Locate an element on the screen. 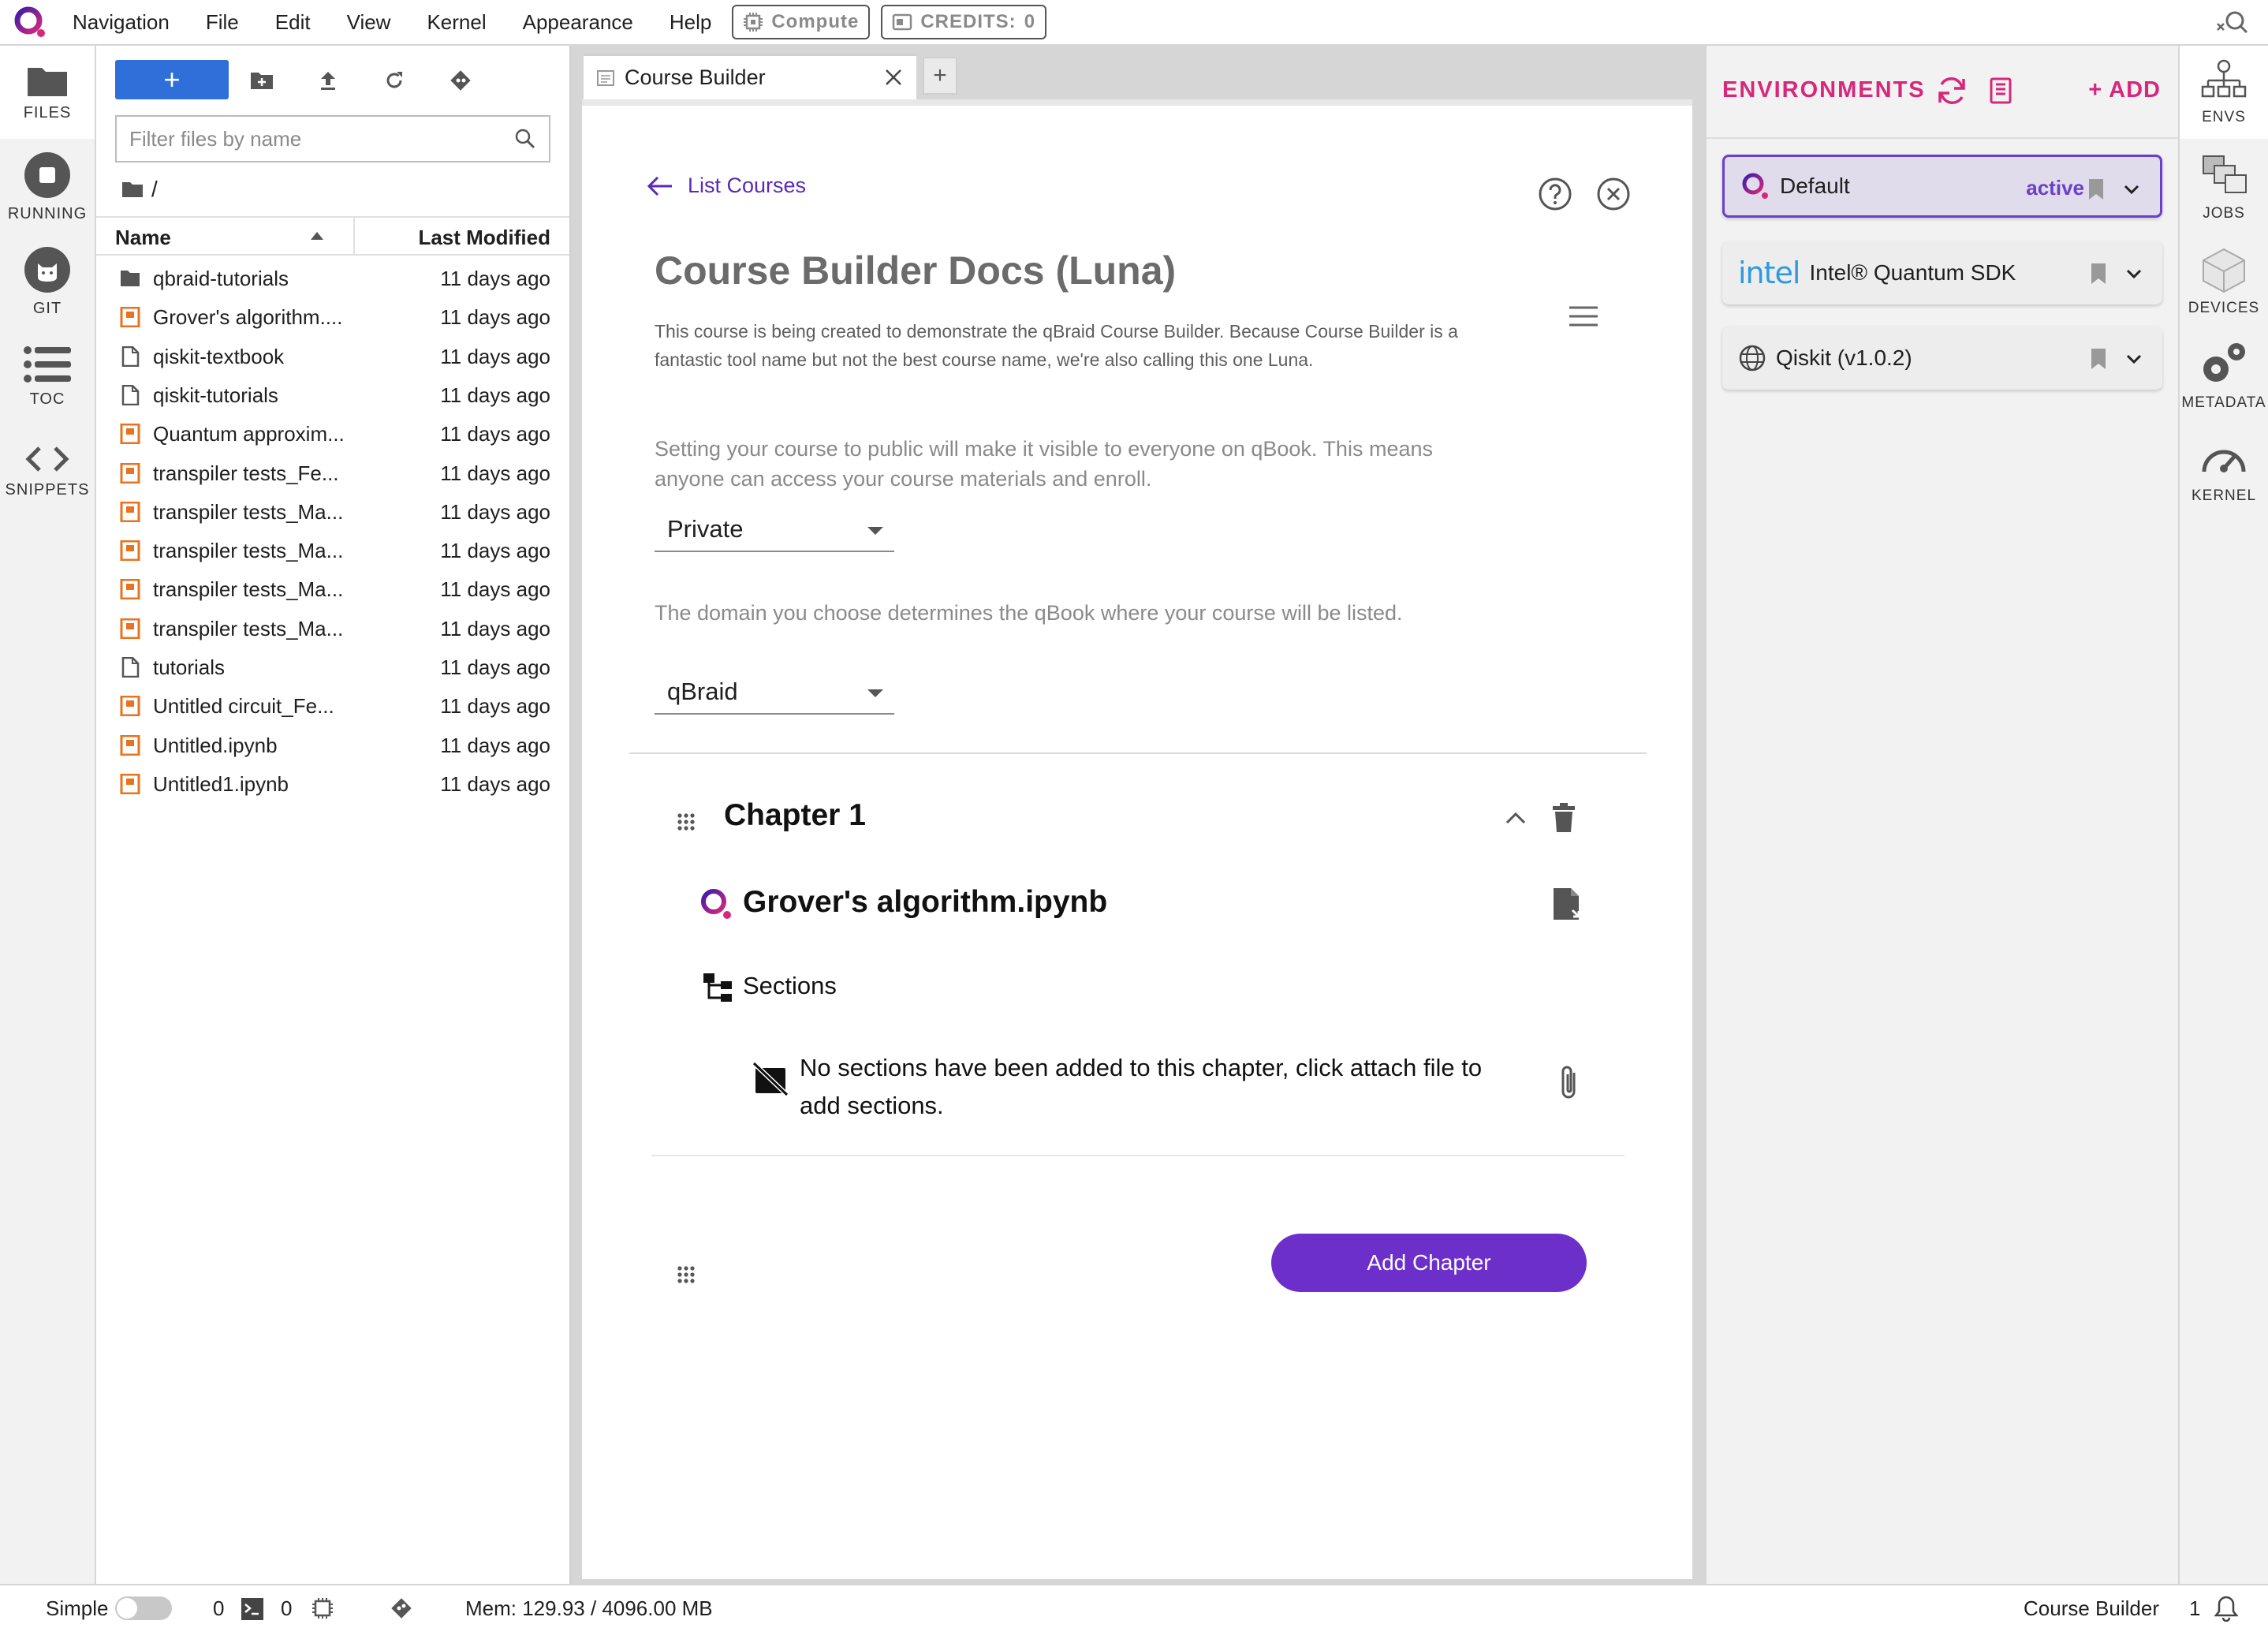  open-file-icon is located at coordinates (1567, 904).